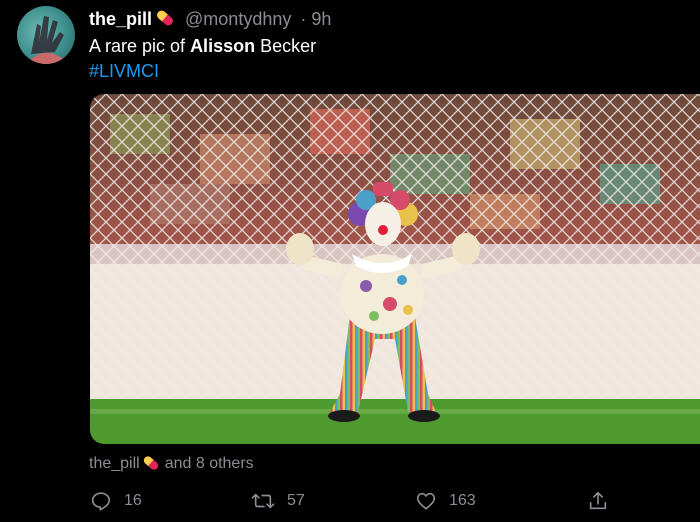  What do you see at coordinates (286, 46) in the screenshot?
I see `tweet-text-end: Becker` at bounding box center [286, 46].